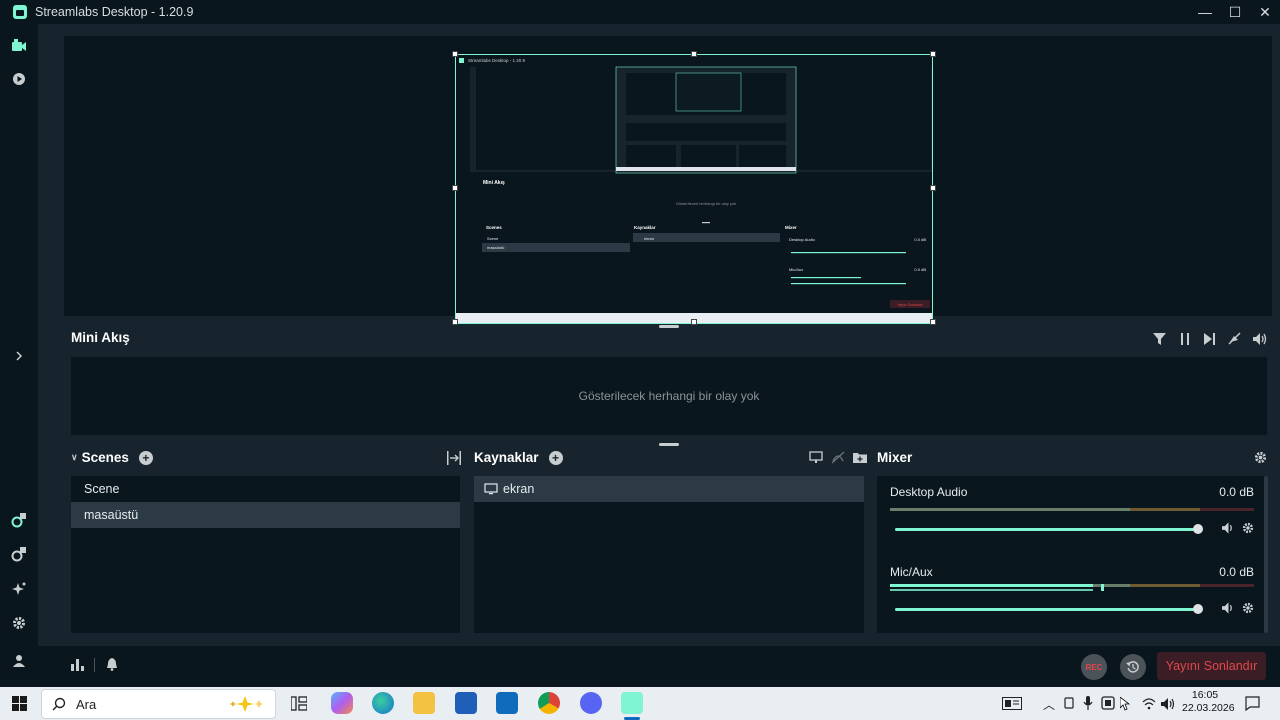 The image size is (1280, 720). Describe the element at coordinates (507, 703) in the screenshot. I see `outlook-icon` at that location.